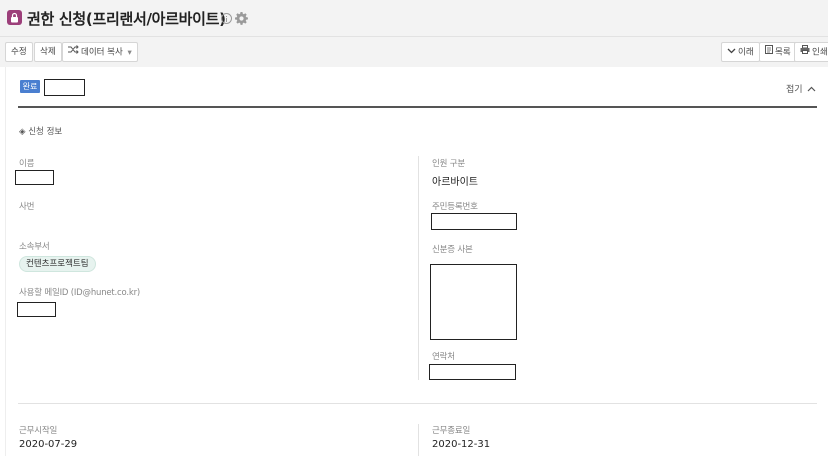  Describe the element at coordinates (417, 403) in the screenshot. I see `section-divider` at that location.